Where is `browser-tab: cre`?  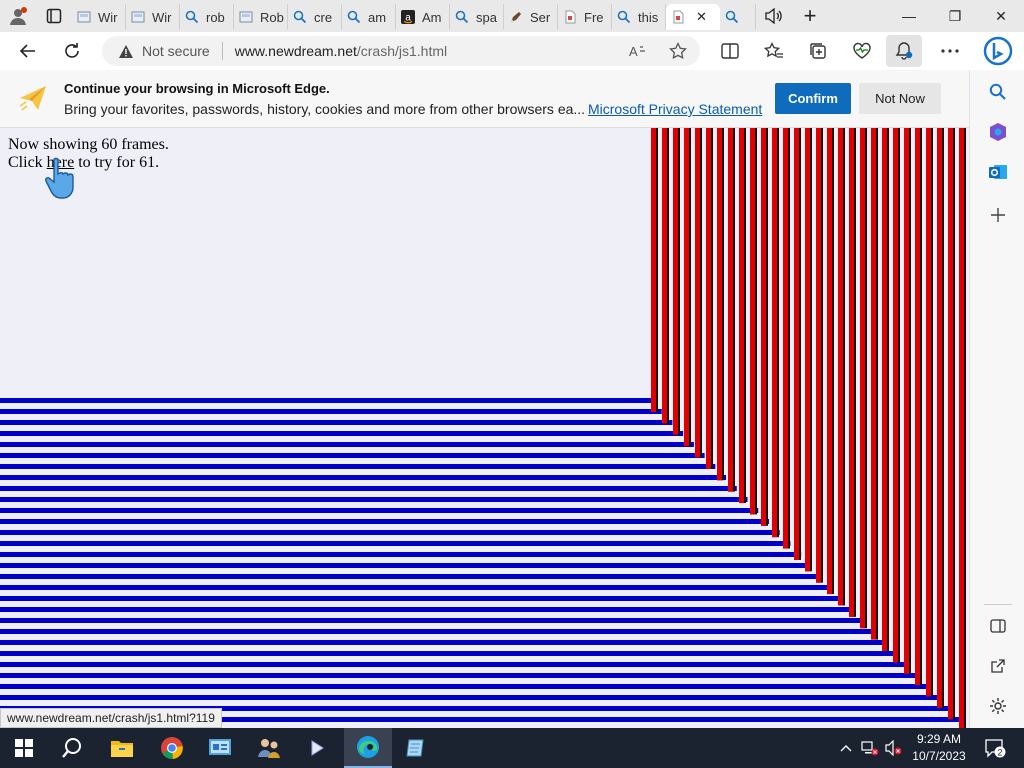 browser-tab: cre is located at coordinates (315, 17).